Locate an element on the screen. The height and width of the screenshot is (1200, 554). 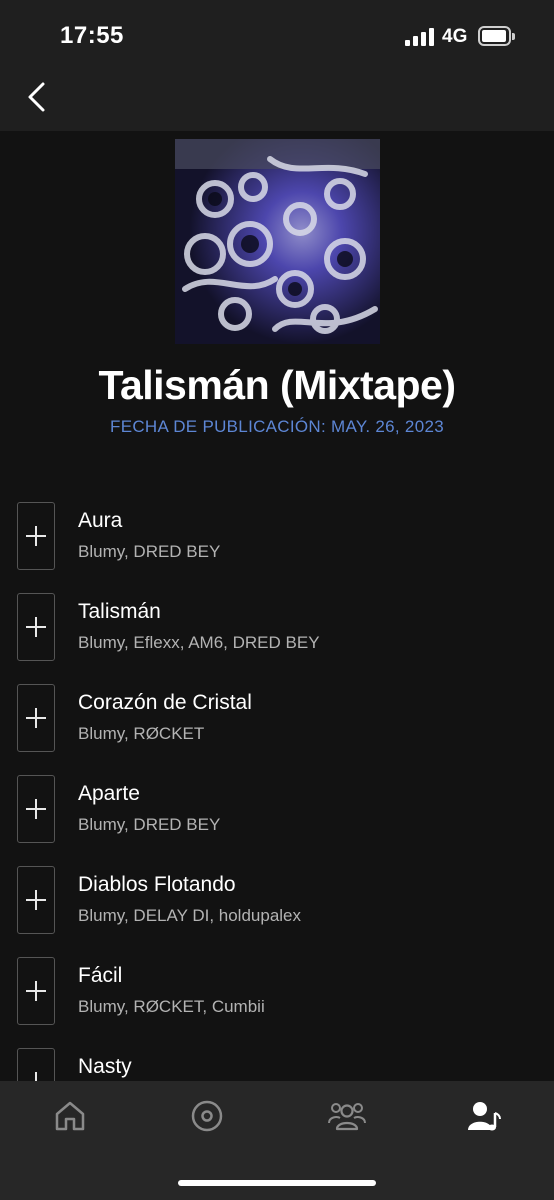
tab-home is located at coordinates (70, 1130).